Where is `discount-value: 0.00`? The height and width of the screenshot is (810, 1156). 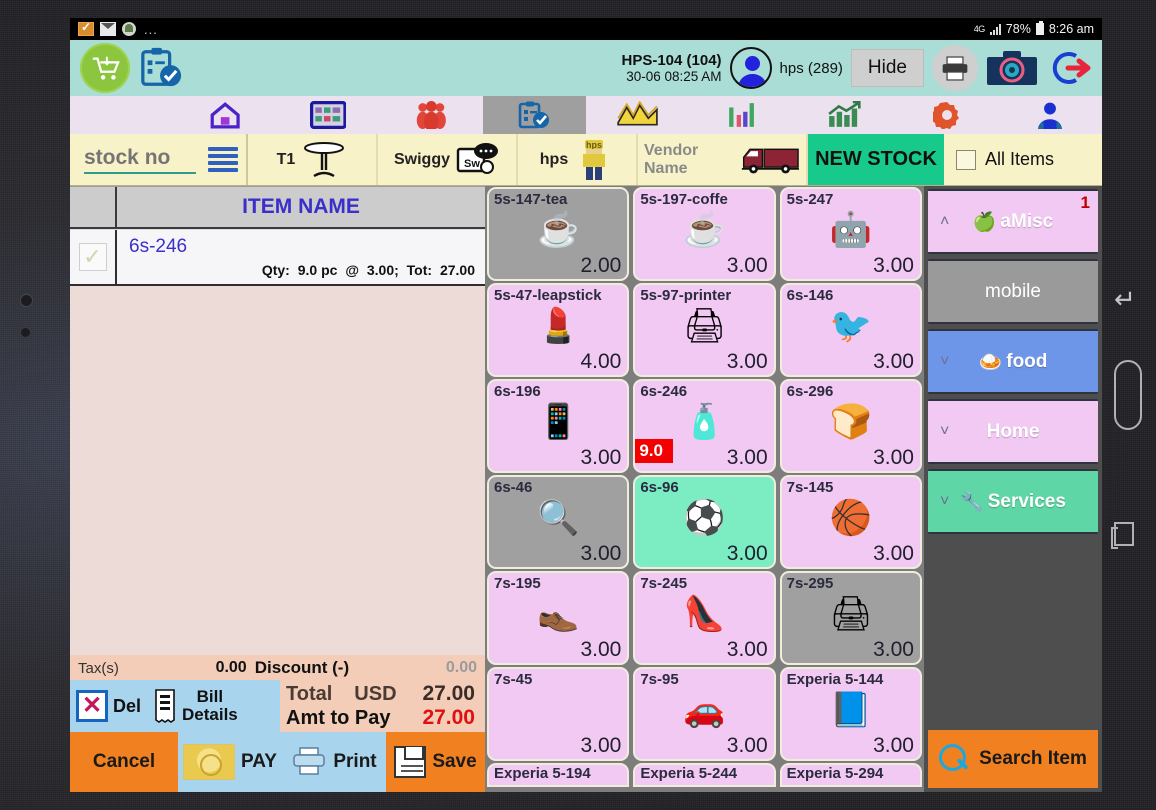 discount-value: 0.00 is located at coordinates (461, 667).